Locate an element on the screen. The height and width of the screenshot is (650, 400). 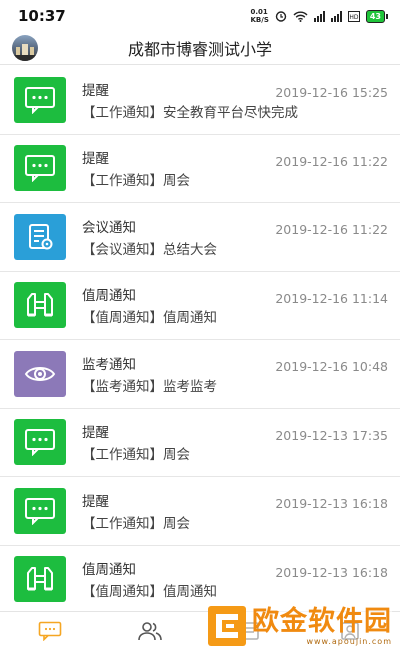
notification-subtitle: 【监考通知】监考监考 is located at coordinates (149, 386).